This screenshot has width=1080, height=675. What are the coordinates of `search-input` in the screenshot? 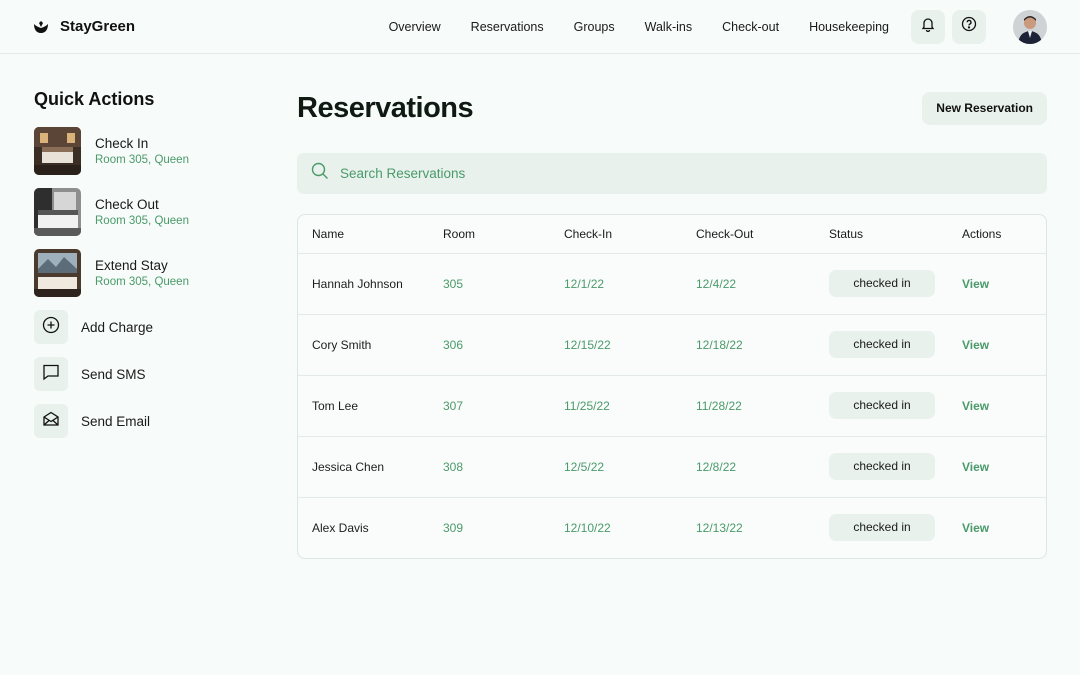 It's located at (693, 173).